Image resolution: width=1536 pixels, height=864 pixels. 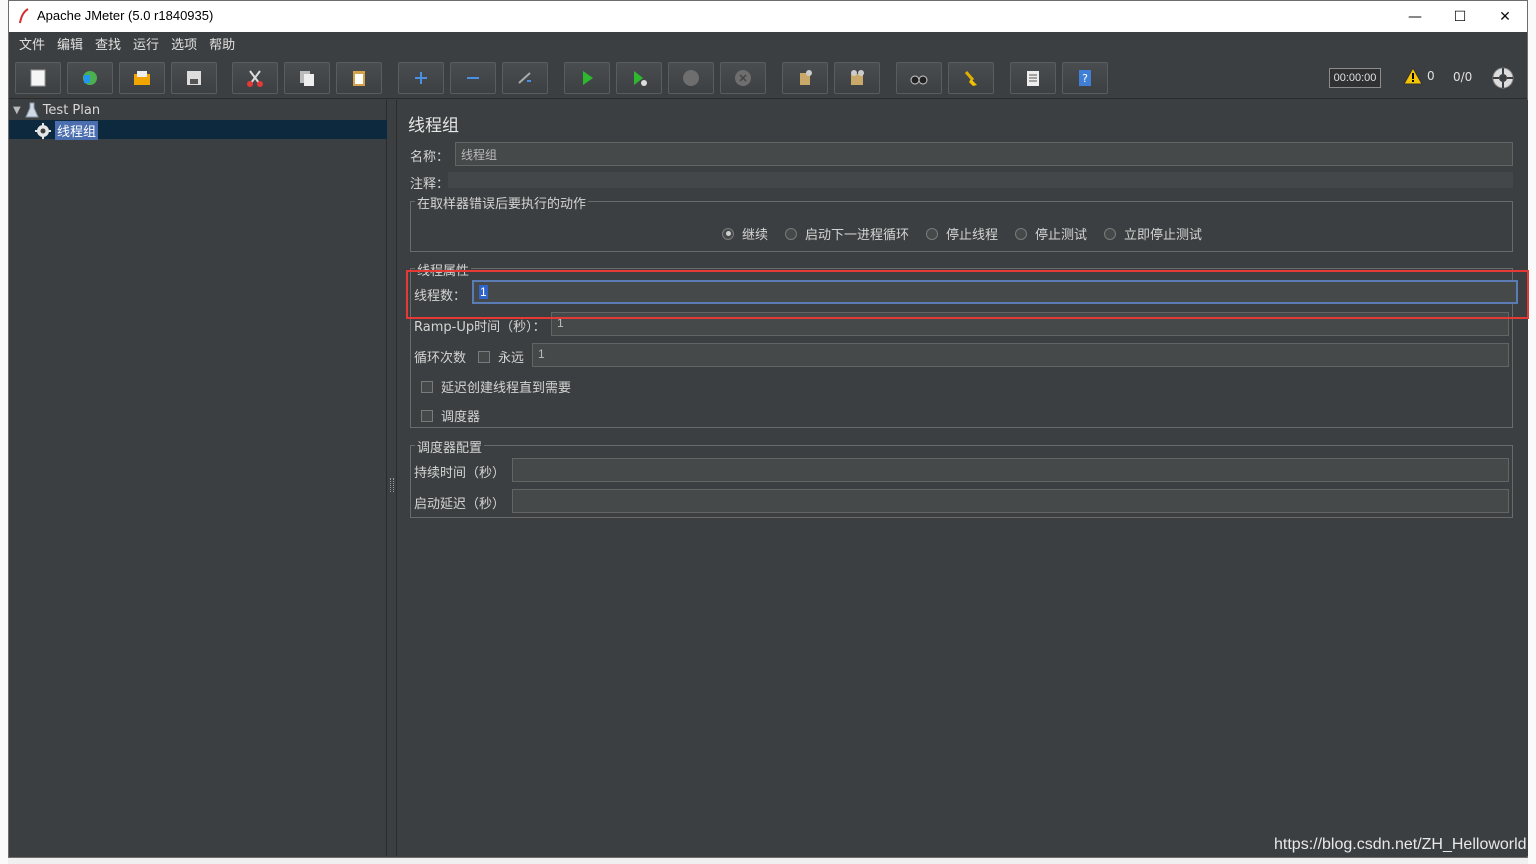 I want to click on reset-search-button, so click(x=971, y=78).